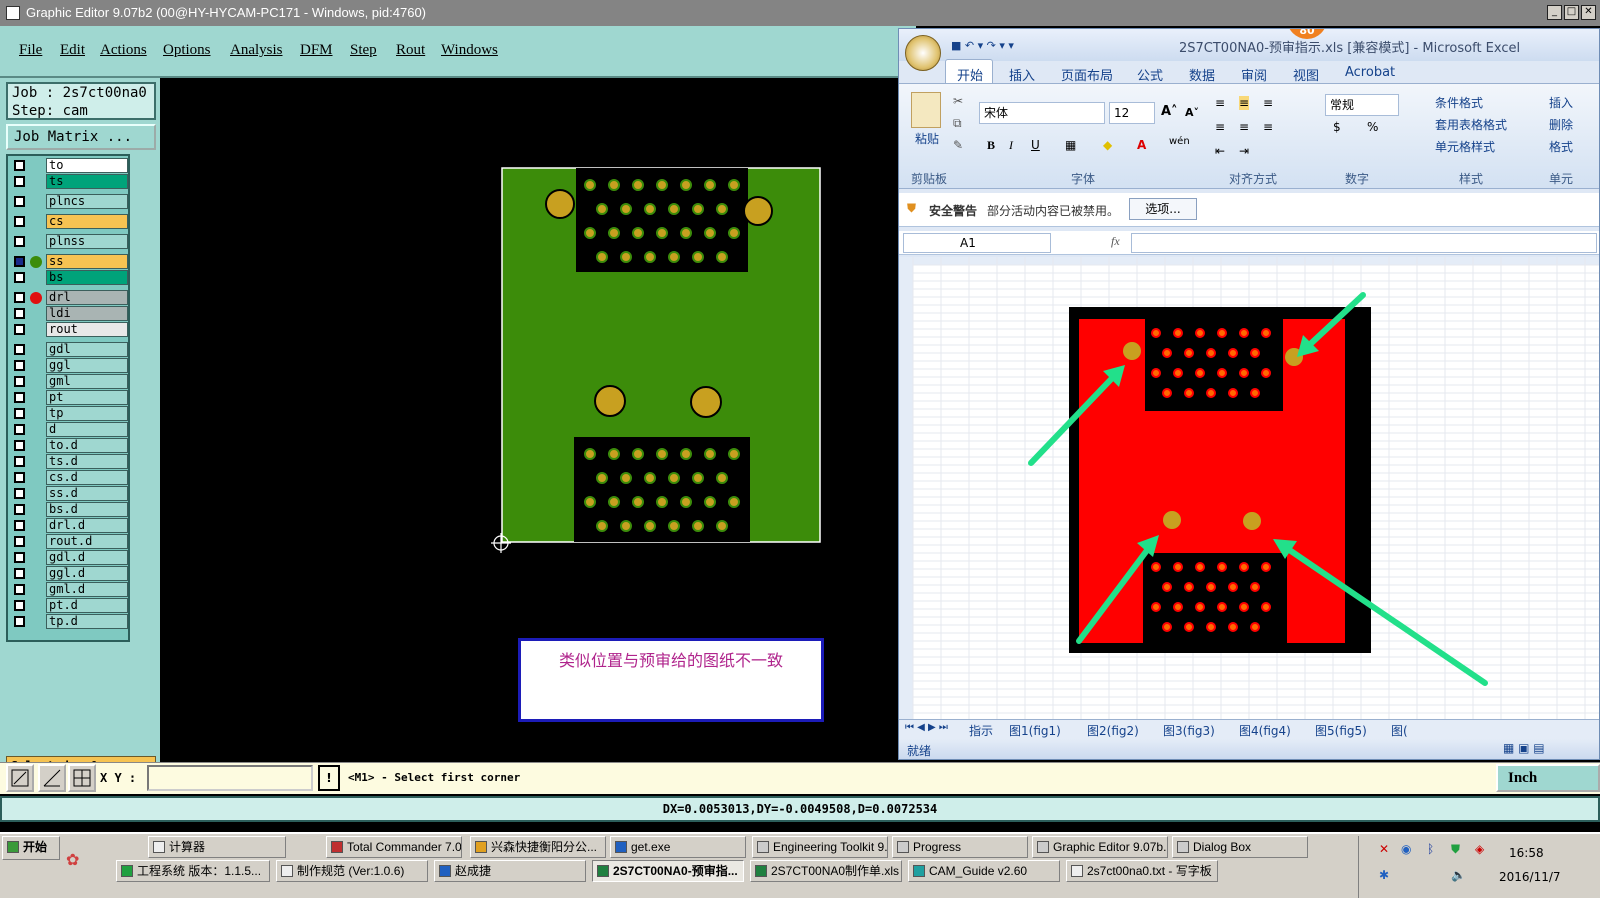  Describe the element at coordinates (30, 50) in the screenshot. I see `menu-file: File` at that location.